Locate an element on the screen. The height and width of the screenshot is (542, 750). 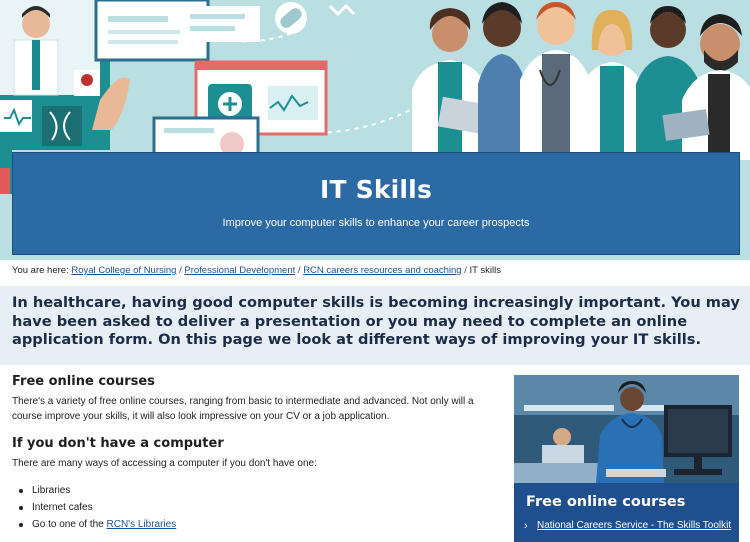
list-item-label: Internet cafes is located at coordinates (62, 507).